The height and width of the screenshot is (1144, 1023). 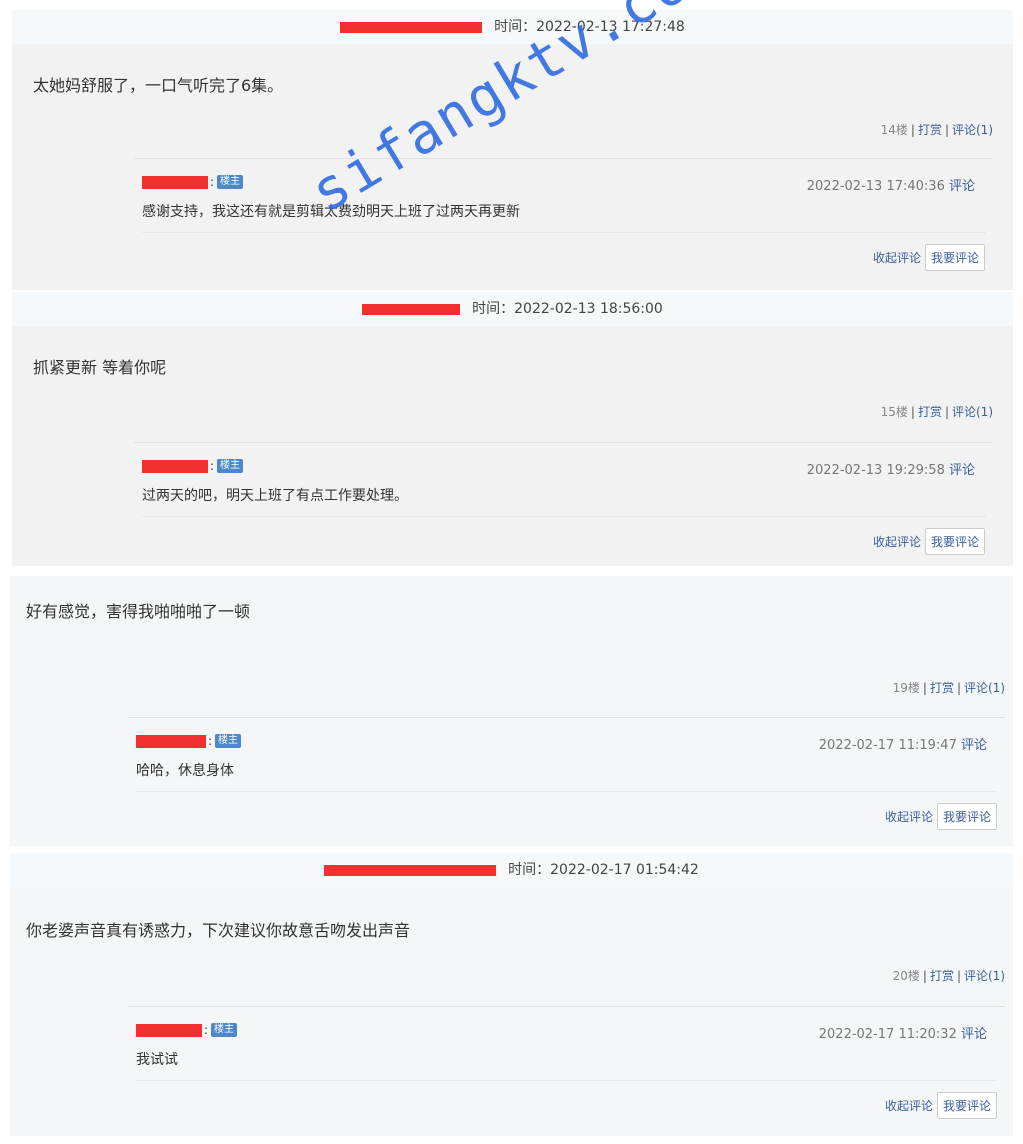 I want to click on reply-meta: 2022-02-17 11:19:47 评论, so click(x=903, y=743).